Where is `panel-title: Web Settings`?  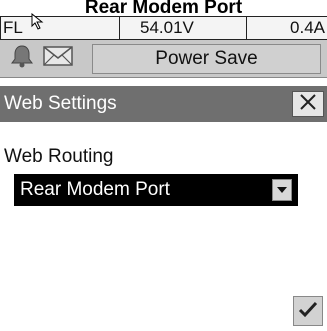 panel-title: Web Settings is located at coordinates (60, 103).